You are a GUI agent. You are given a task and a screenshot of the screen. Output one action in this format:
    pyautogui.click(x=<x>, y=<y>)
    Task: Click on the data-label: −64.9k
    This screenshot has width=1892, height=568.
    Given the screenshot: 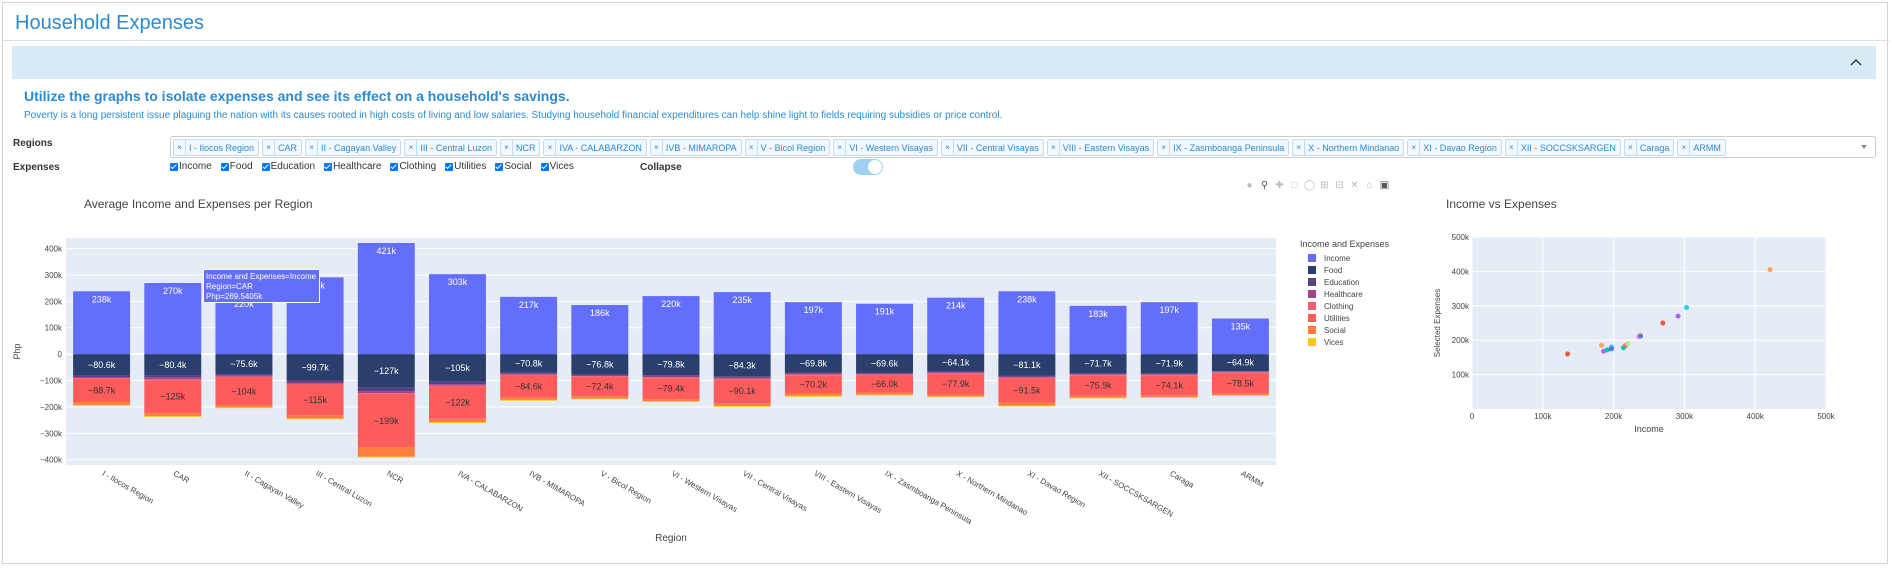 What is the action you would take?
    pyautogui.click(x=1241, y=363)
    